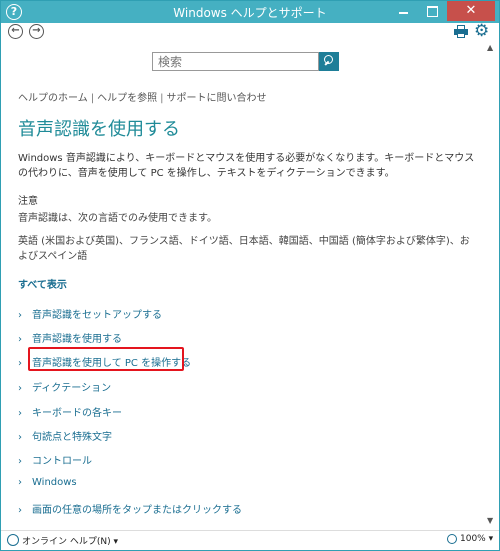 The height and width of the screenshot is (551, 500). Describe the element at coordinates (55, 459) in the screenshot. I see `topic-link-controls: › コントロール` at that location.